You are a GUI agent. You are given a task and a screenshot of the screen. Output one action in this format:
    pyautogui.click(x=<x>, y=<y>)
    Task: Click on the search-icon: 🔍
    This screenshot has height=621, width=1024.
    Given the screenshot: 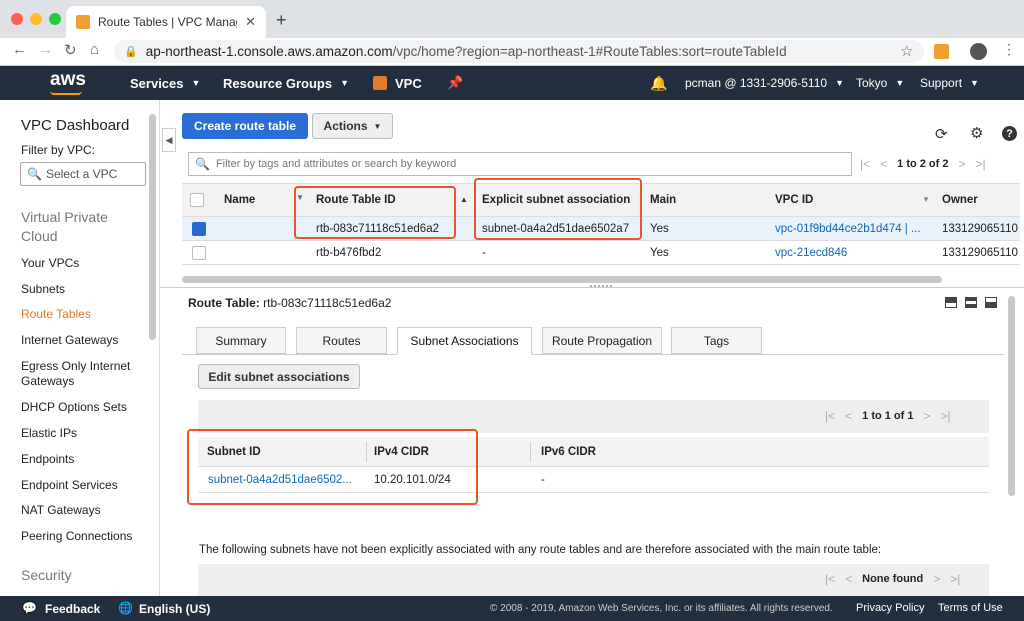 What is the action you would take?
    pyautogui.click(x=34, y=174)
    